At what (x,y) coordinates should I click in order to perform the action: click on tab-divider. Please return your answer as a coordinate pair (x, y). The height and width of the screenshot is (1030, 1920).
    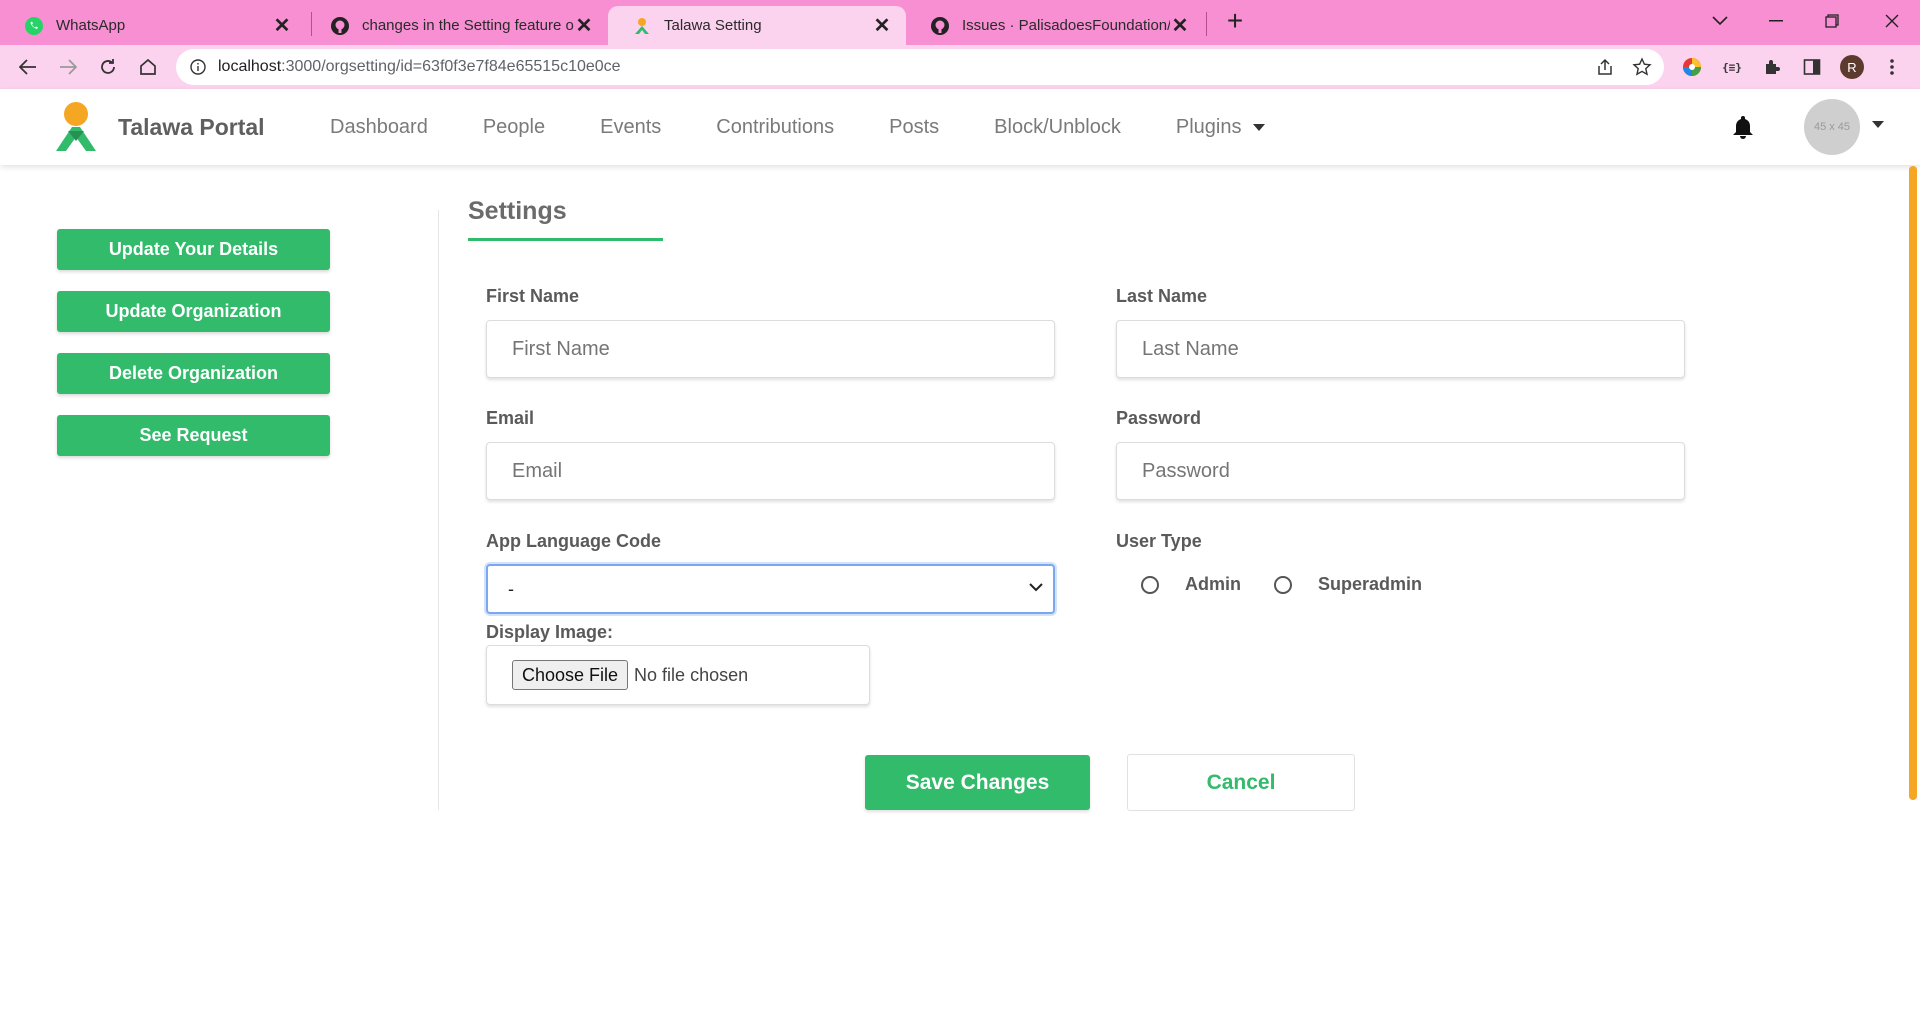
    Looking at the image, I should click on (1206, 24).